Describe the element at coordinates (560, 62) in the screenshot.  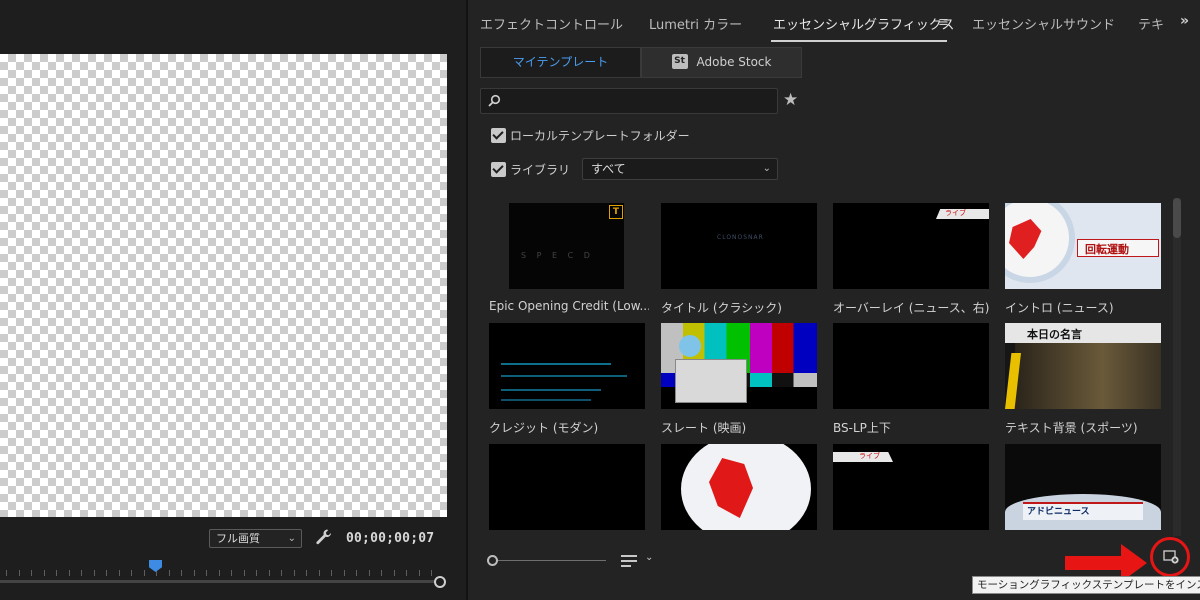
I see `my-templates-button: マイテンプレート` at that location.